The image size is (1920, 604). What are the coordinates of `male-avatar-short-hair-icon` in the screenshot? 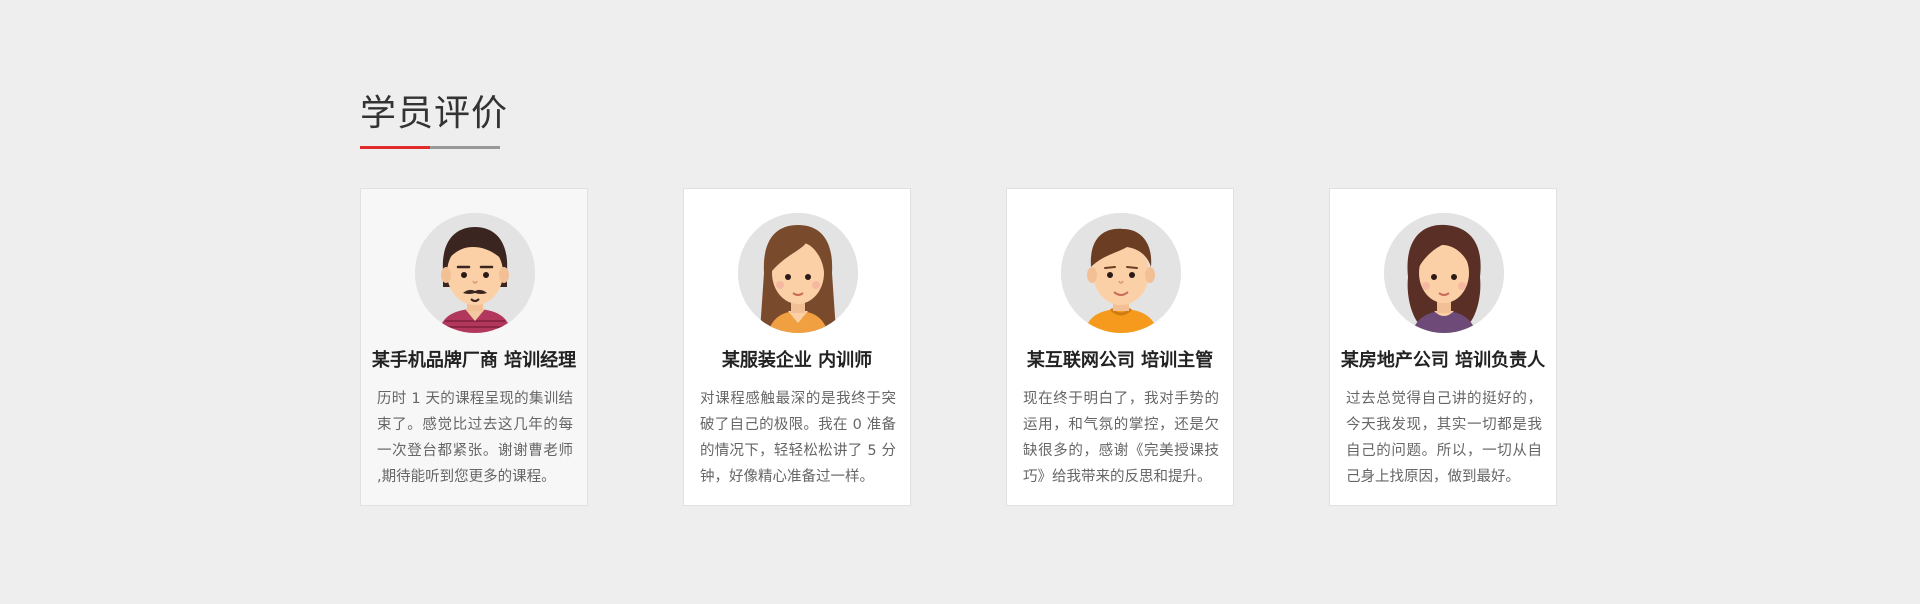 It's located at (1121, 273).